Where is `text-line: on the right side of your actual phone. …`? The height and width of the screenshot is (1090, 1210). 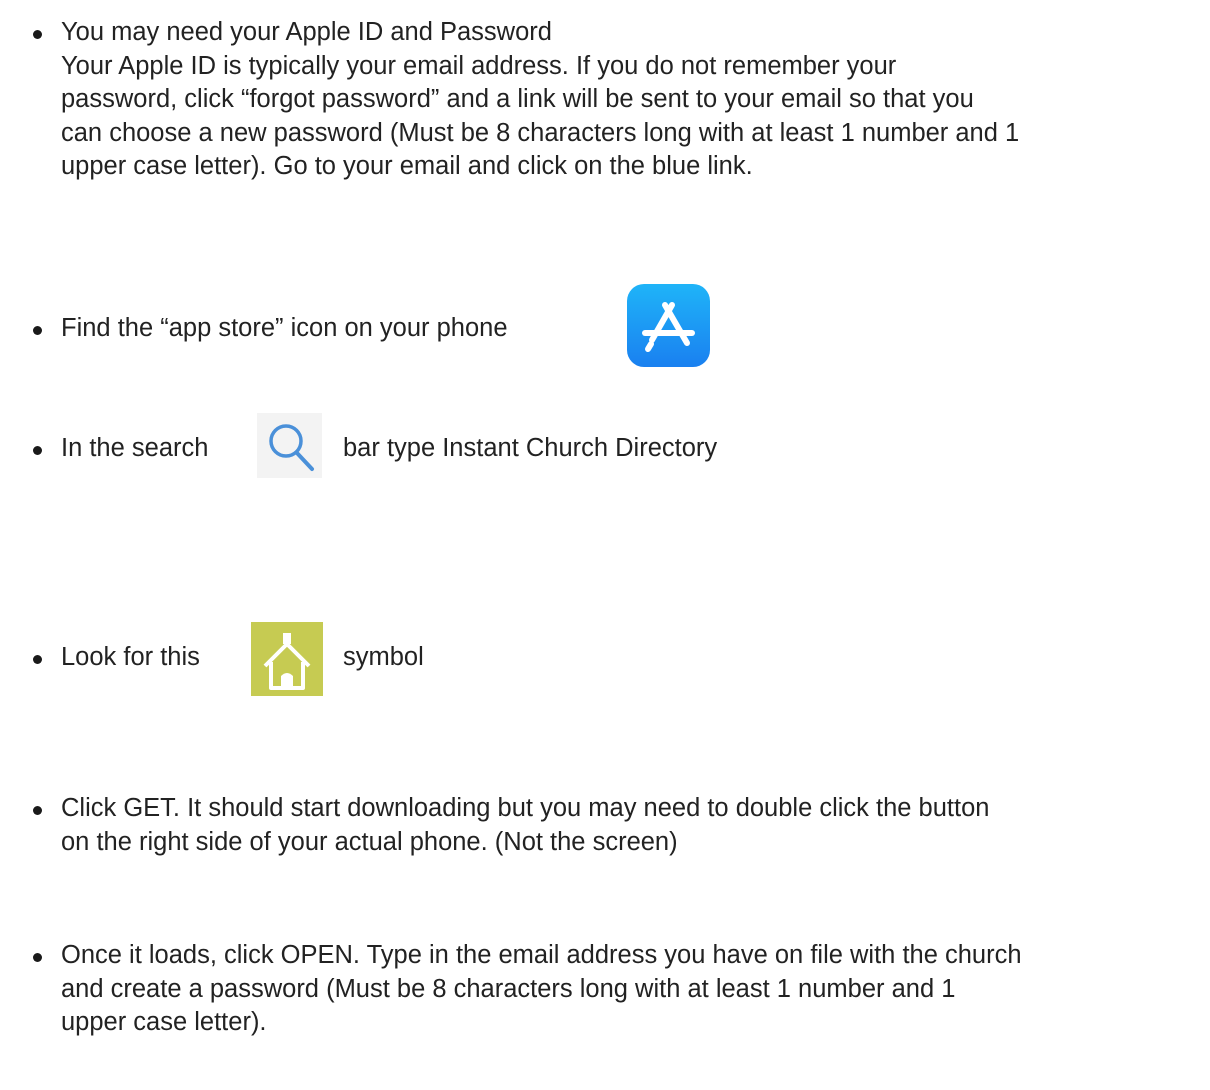 text-line: on the right side of your actual phone. … is located at coordinates (369, 841).